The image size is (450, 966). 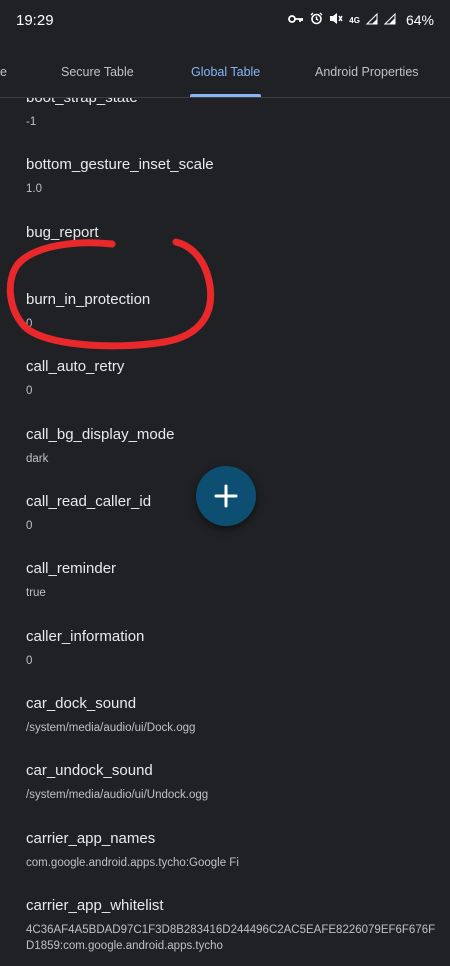 What do you see at coordinates (71, 568) in the screenshot?
I see `setting-key: call_reminder` at bounding box center [71, 568].